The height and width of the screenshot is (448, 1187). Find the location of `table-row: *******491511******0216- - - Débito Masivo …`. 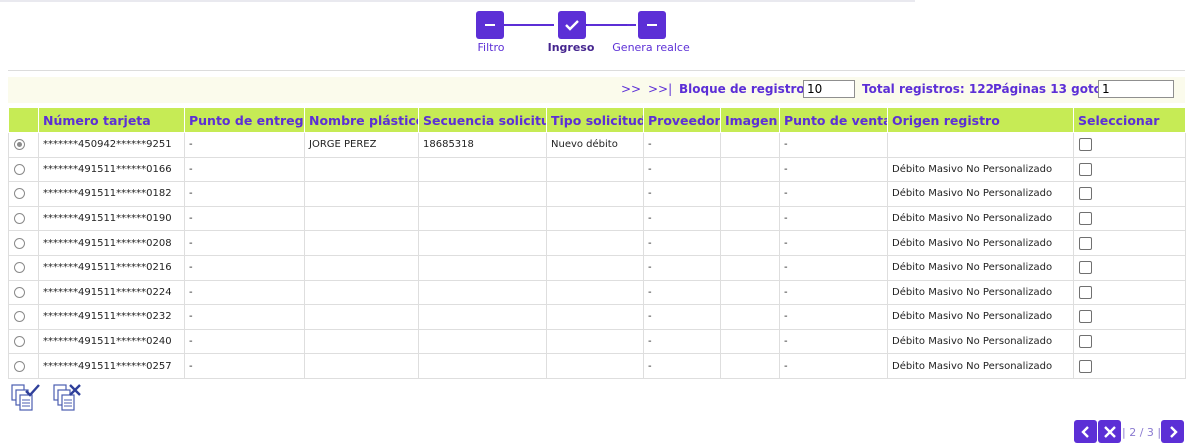

table-row: *******491511******0216- - - Débito Masivo … is located at coordinates (597, 267).